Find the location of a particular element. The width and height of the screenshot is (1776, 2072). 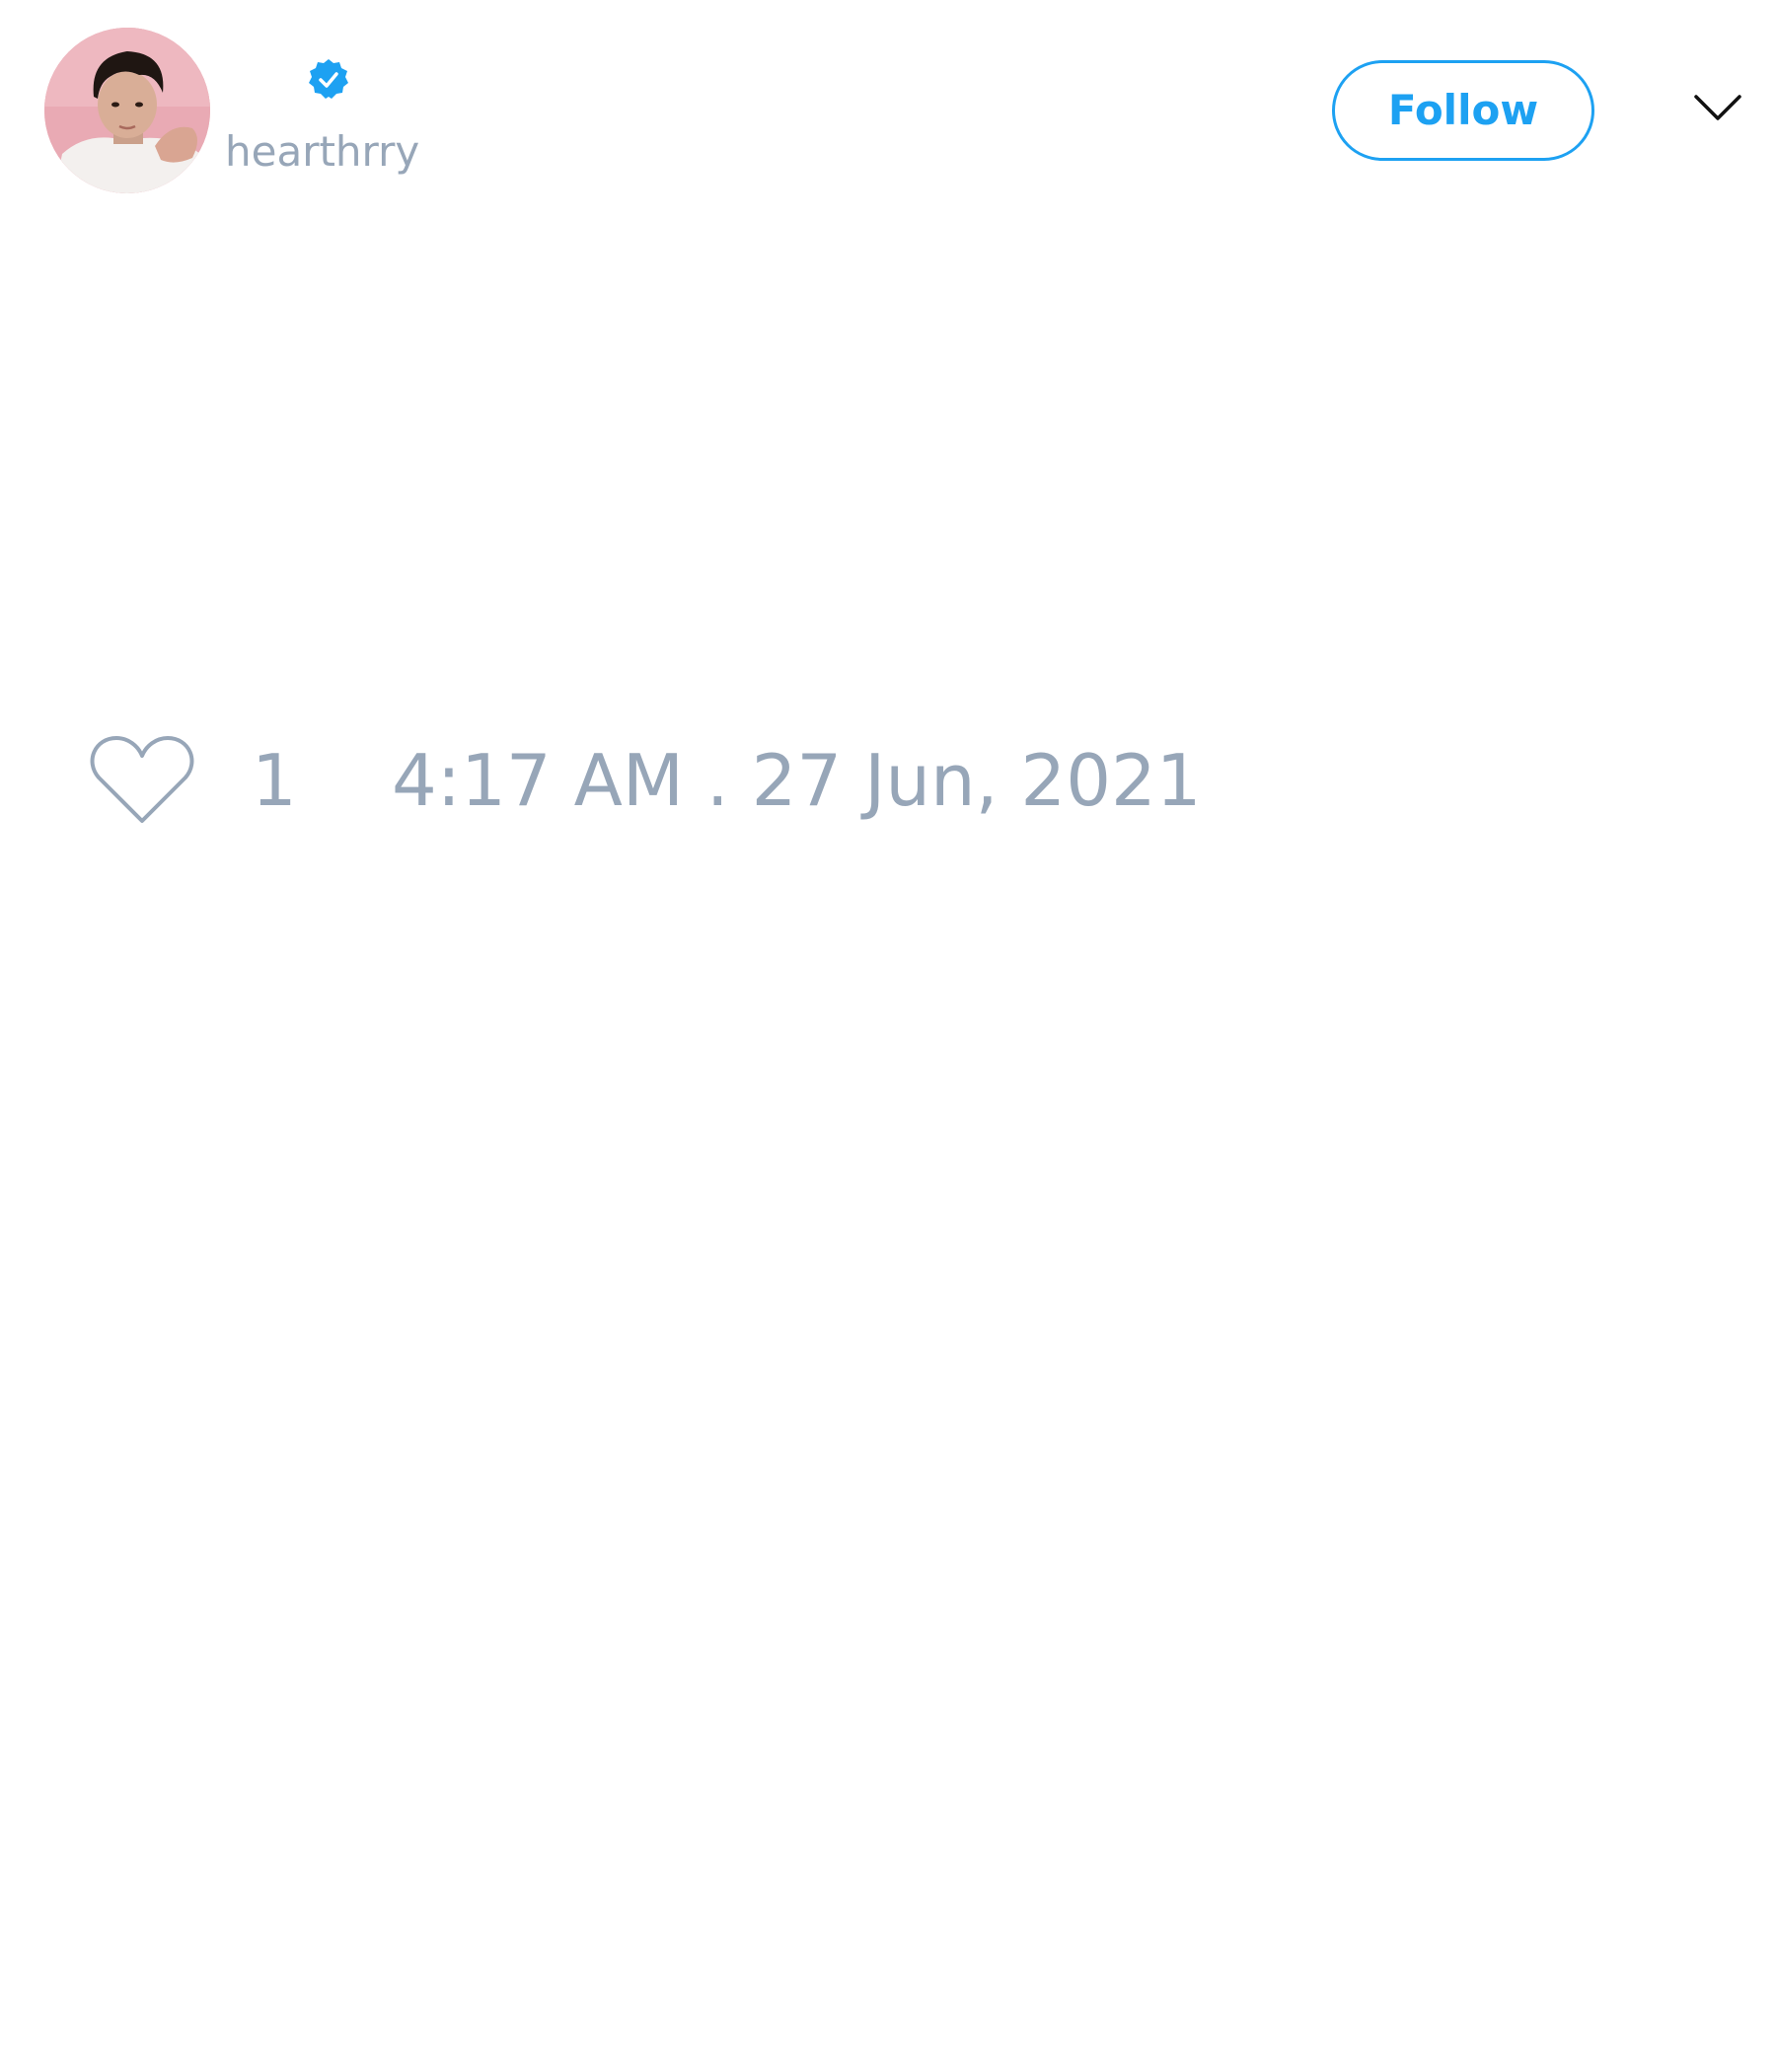

avatar-photo is located at coordinates (127, 111).